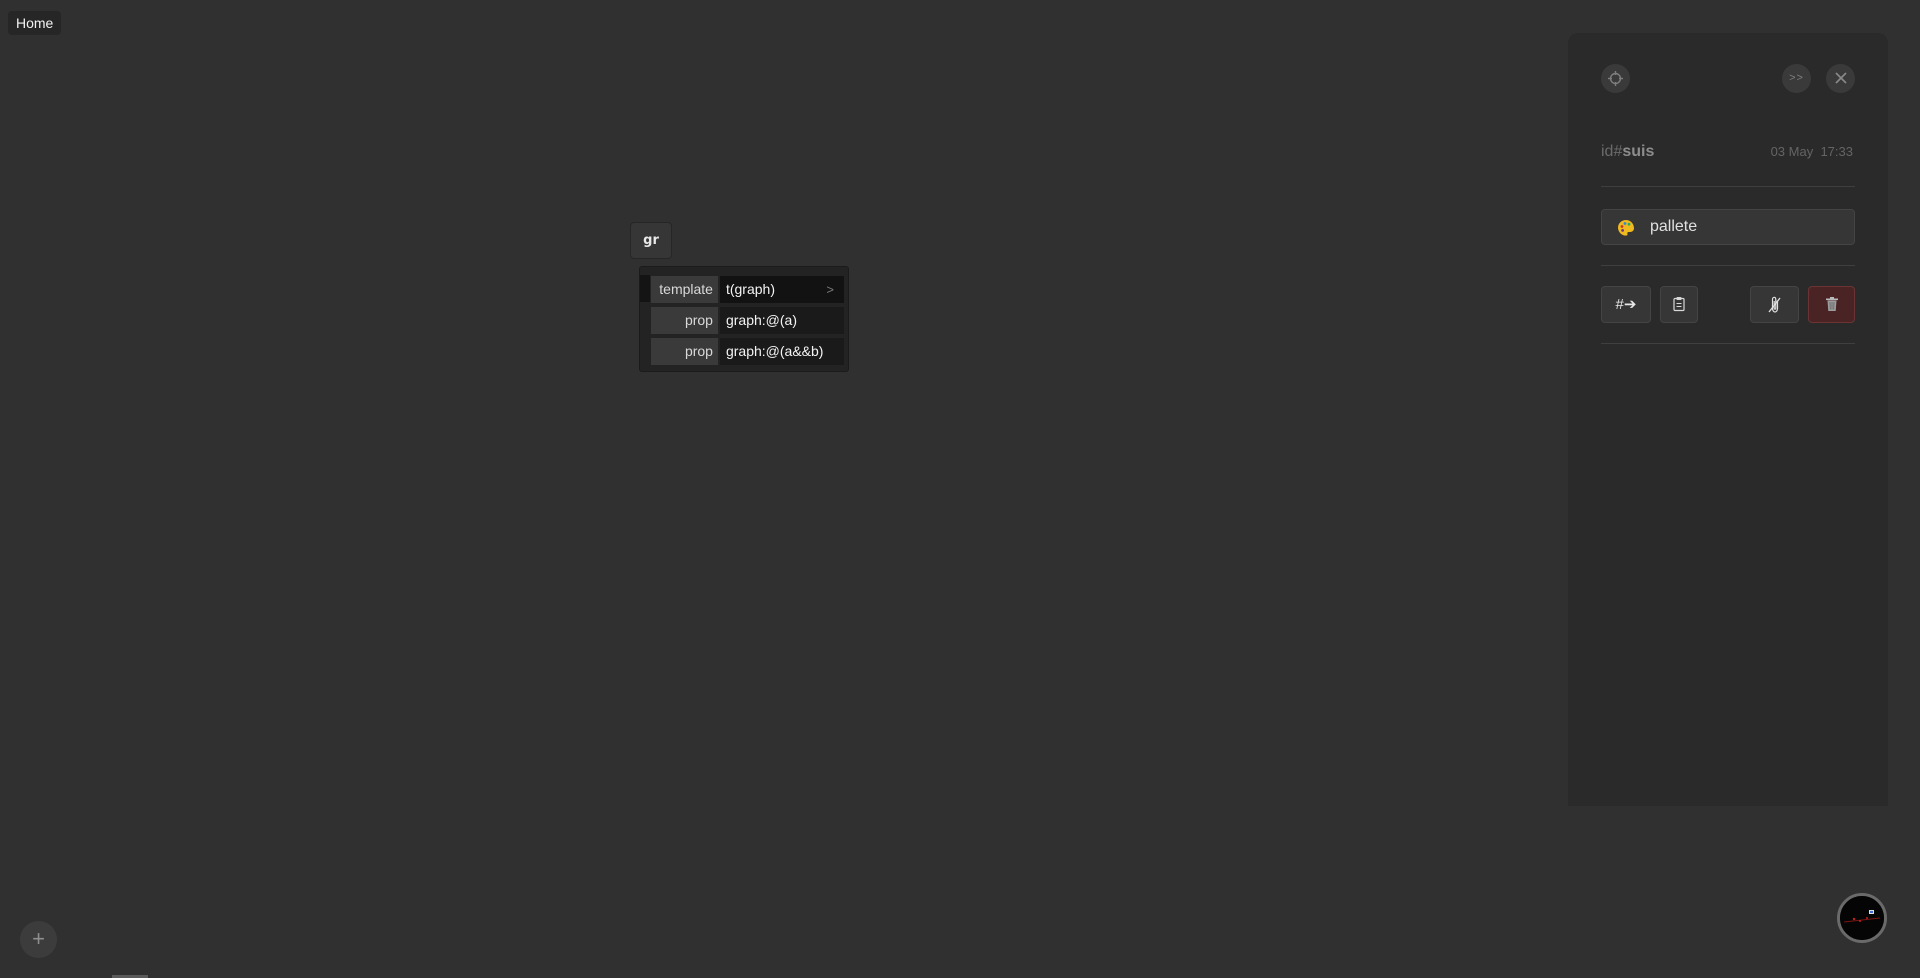 Image resolution: width=1920 pixels, height=978 pixels. I want to click on row-key: template, so click(684, 289).